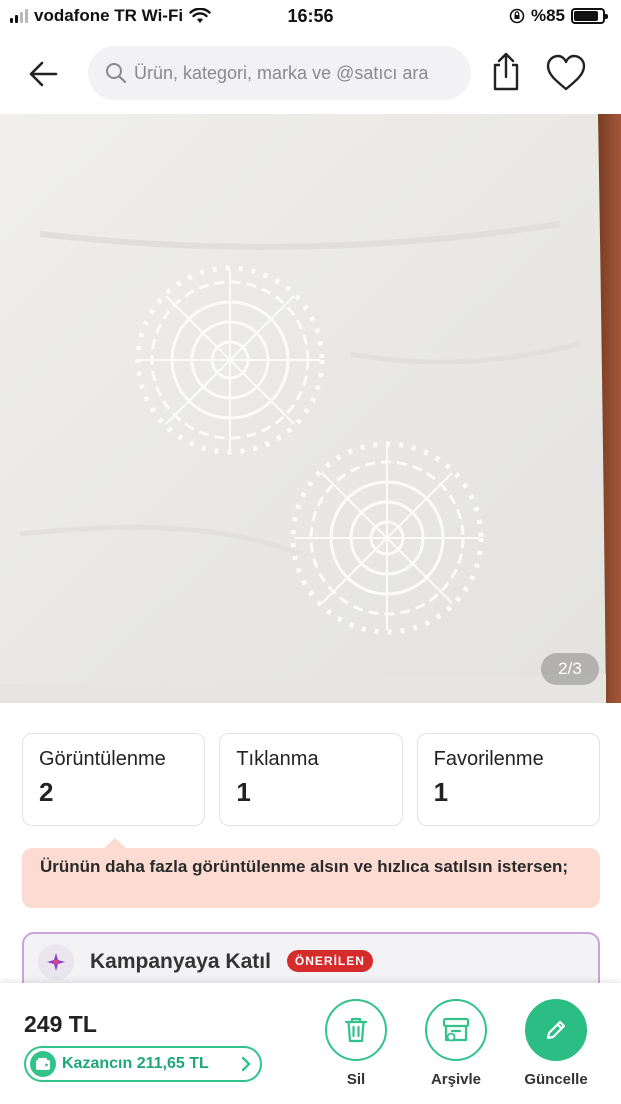 The image size is (621, 1104). What do you see at coordinates (456, 1030) in the screenshot?
I see `archive-icon` at bounding box center [456, 1030].